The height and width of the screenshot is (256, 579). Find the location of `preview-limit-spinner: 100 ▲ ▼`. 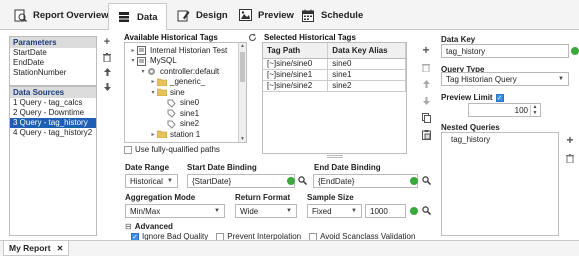

preview-limit-spinner: 100 ▲ ▼ is located at coordinates (504, 110).